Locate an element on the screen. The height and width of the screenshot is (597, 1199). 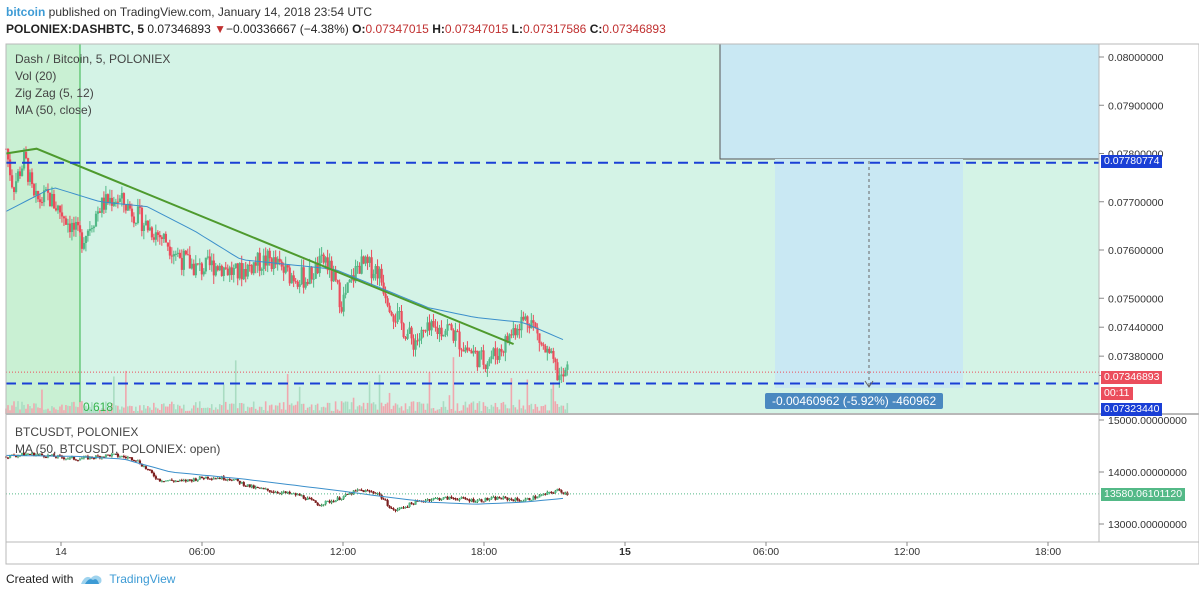
ma-legend: MA (50, close) is located at coordinates (92, 110).